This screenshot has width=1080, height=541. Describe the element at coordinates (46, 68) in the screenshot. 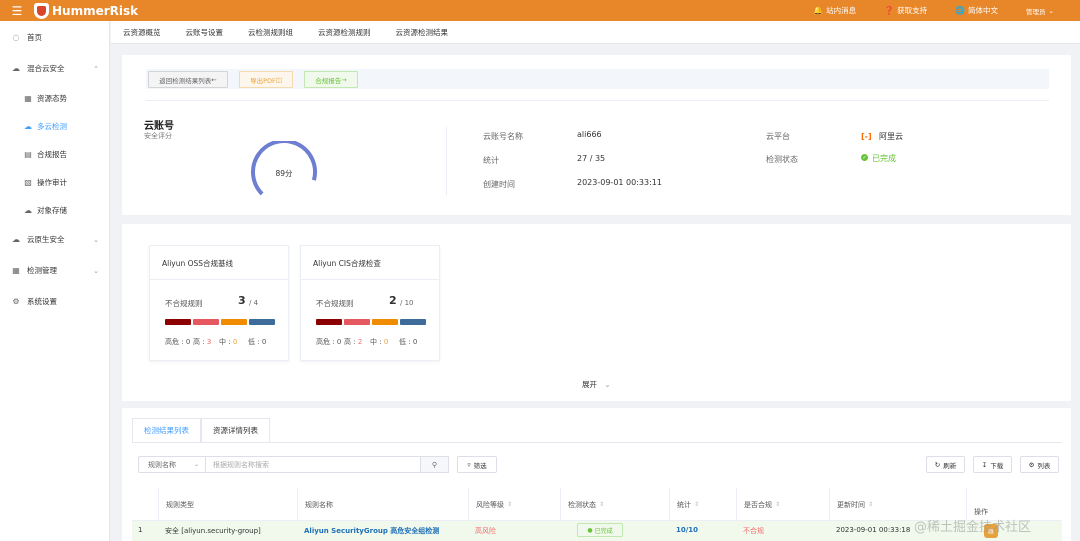

I see `sidebar-label: 混合云安全` at that location.